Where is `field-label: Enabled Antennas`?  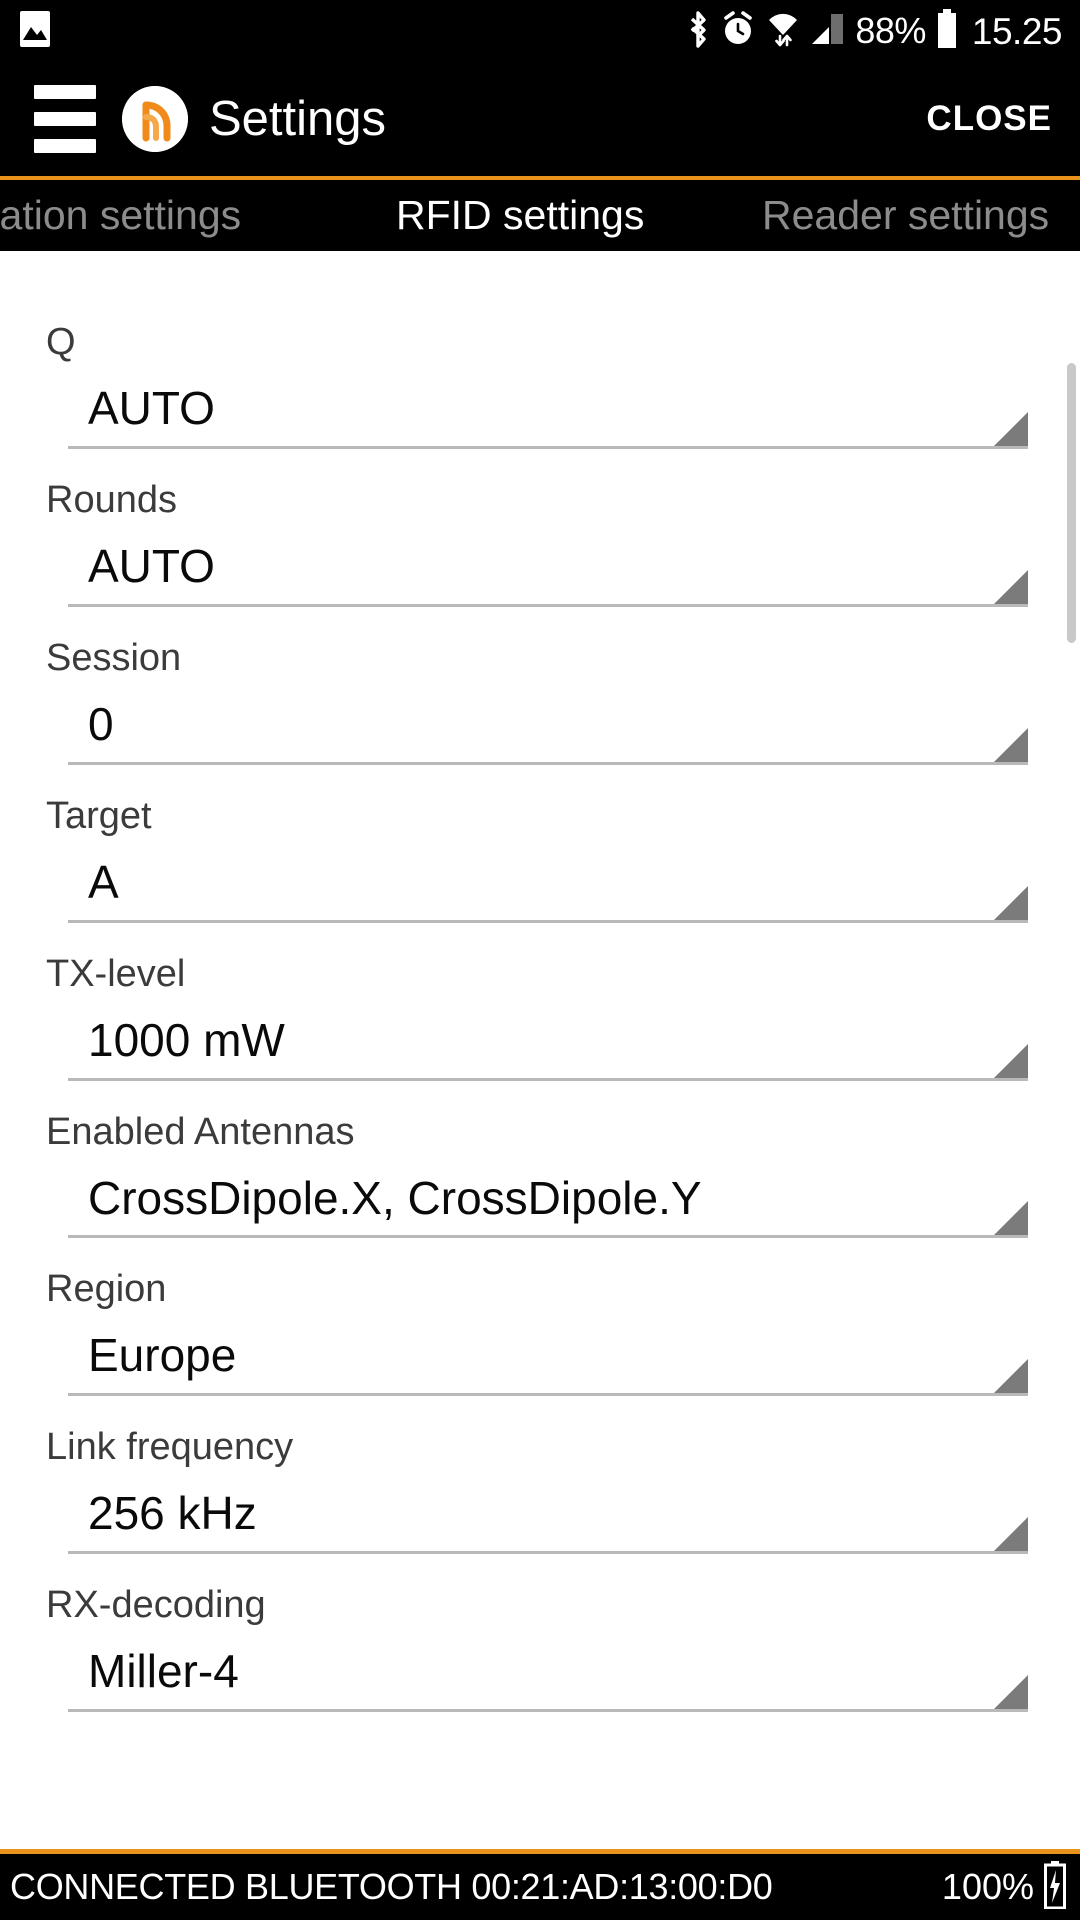
field-label: Enabled Antennas is located at coordinates (200, 1131).